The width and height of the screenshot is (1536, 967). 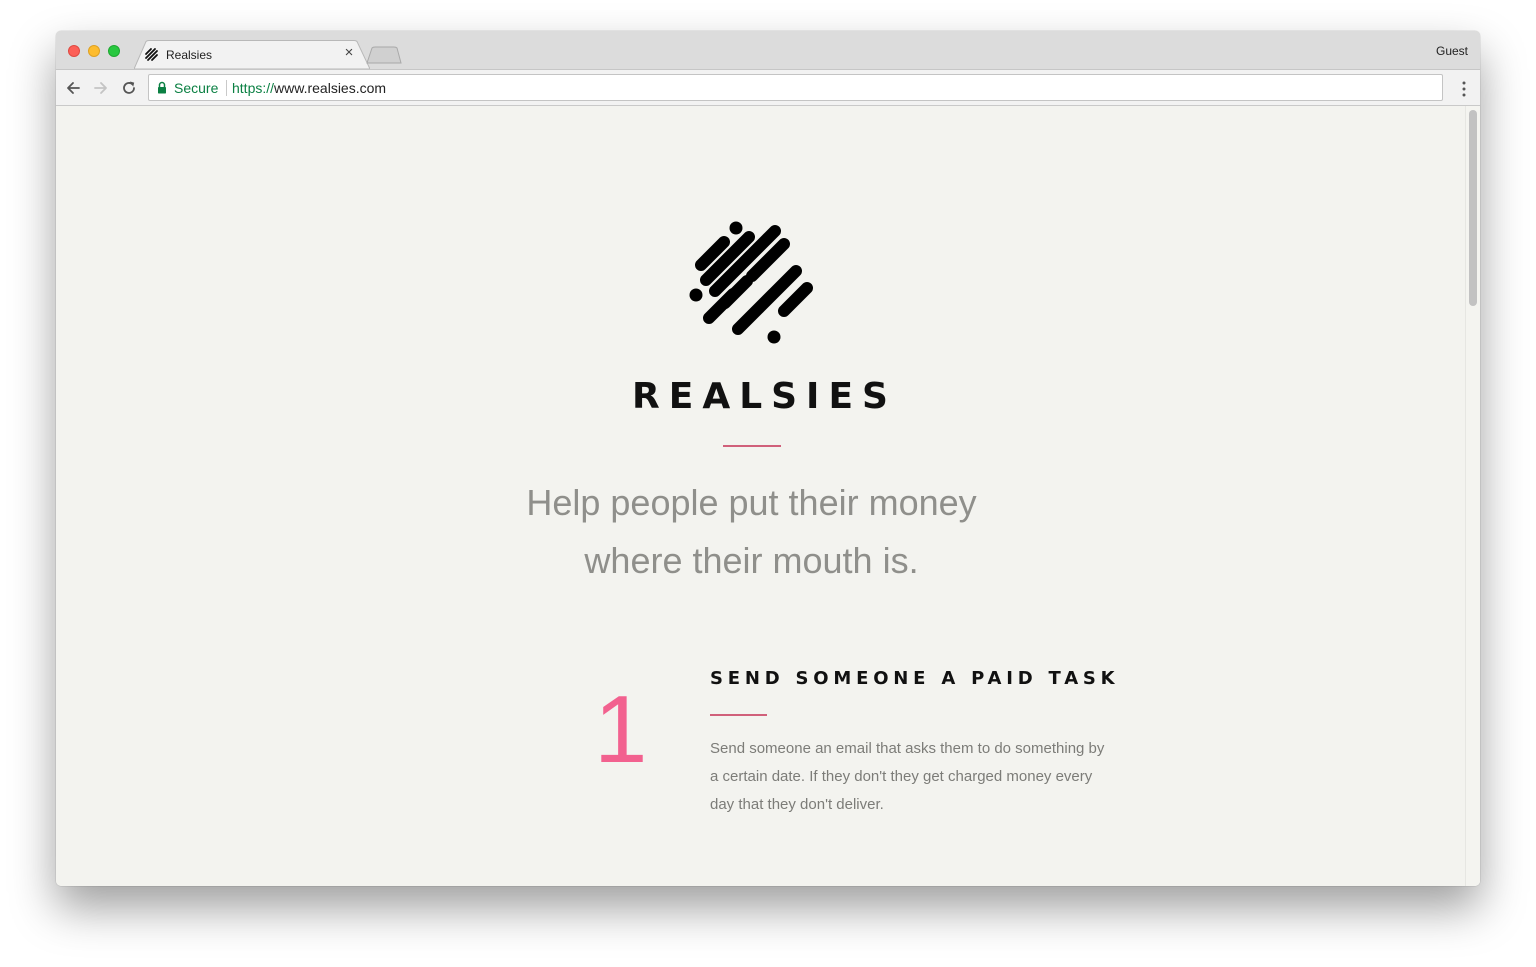 I want to click on brand-title: REALSIES, so click(x=764, y=396).